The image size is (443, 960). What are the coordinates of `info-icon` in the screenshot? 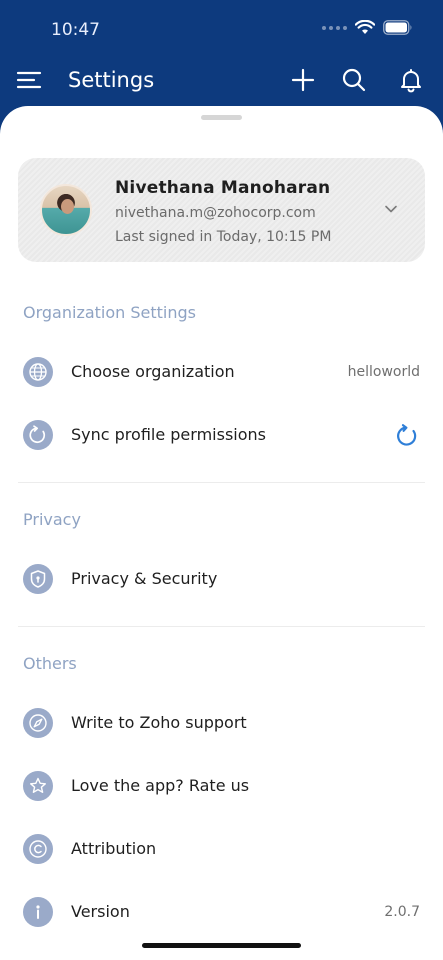 It's located at (38, 912).